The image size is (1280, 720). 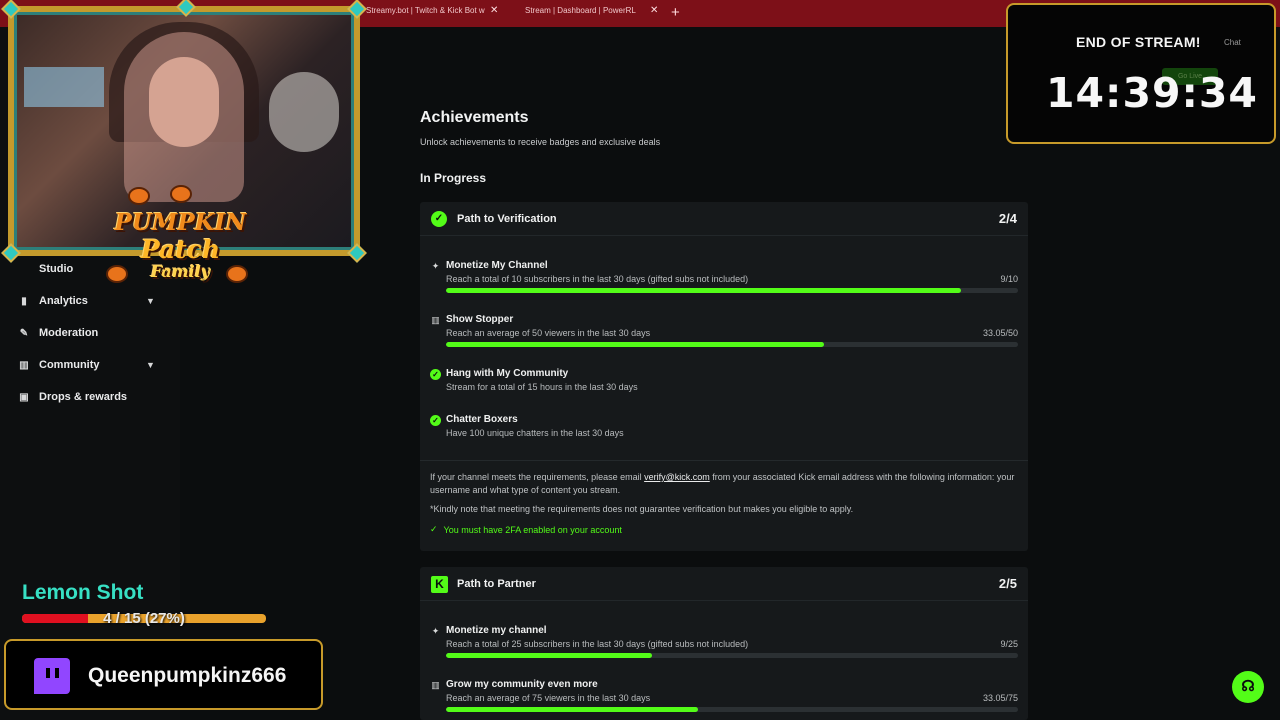 I want to click on kick-logo-icon: K, so click(x=439, y=584).